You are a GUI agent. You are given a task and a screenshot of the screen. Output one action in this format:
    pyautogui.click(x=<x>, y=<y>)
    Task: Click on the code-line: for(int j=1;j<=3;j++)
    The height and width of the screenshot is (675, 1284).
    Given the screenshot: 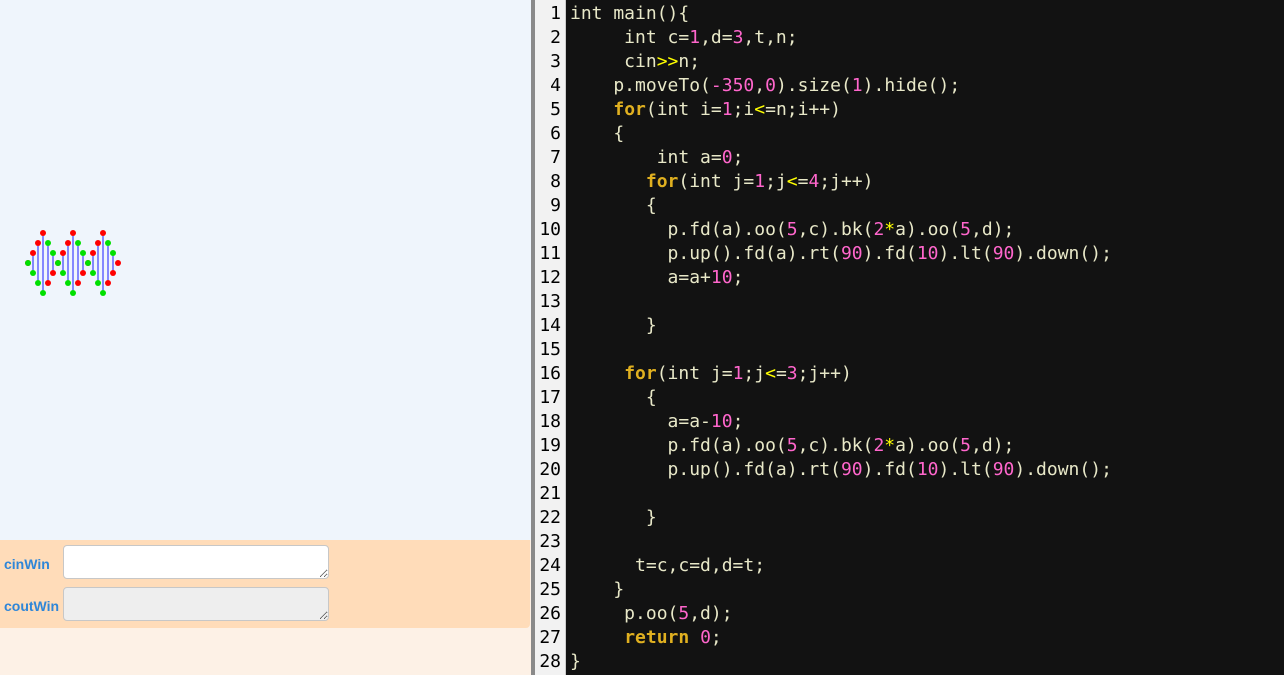 What is the action you would take?
    pyautogui.click(x=711, y=374)
    